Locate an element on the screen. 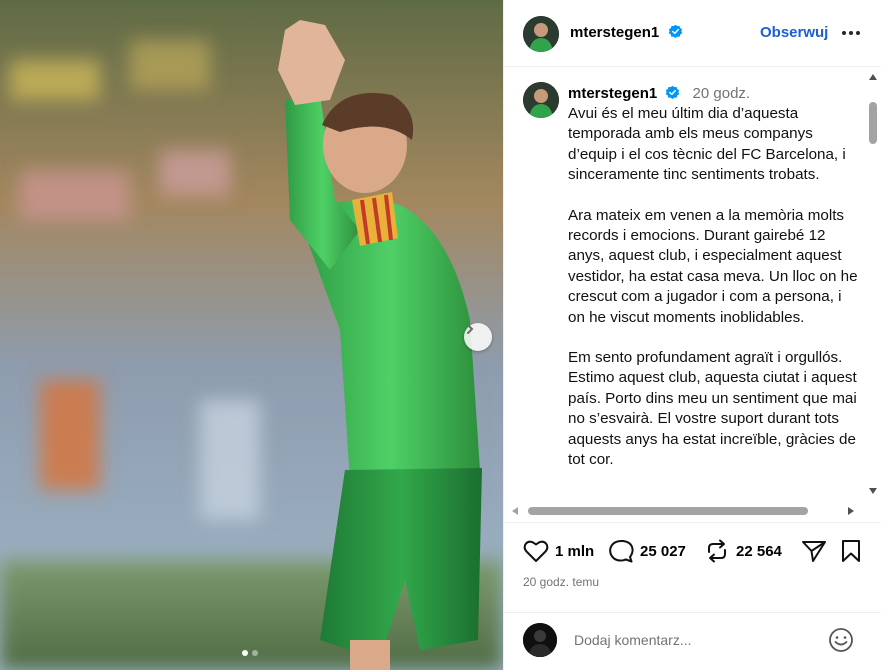 This screenshot has height=670, width=881. current-user-avatar is located at coordinates (540, 640).